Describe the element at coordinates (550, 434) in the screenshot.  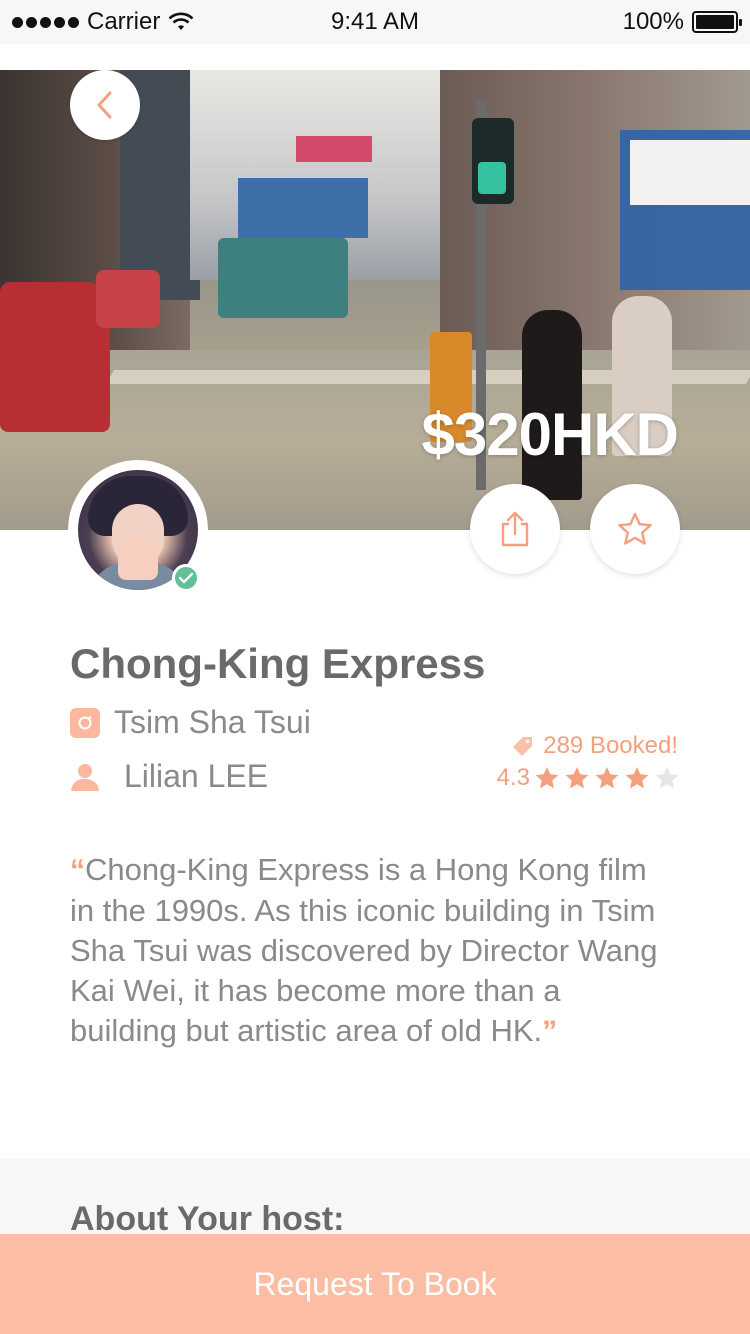
I see `price-label: $320HKD` at that location.